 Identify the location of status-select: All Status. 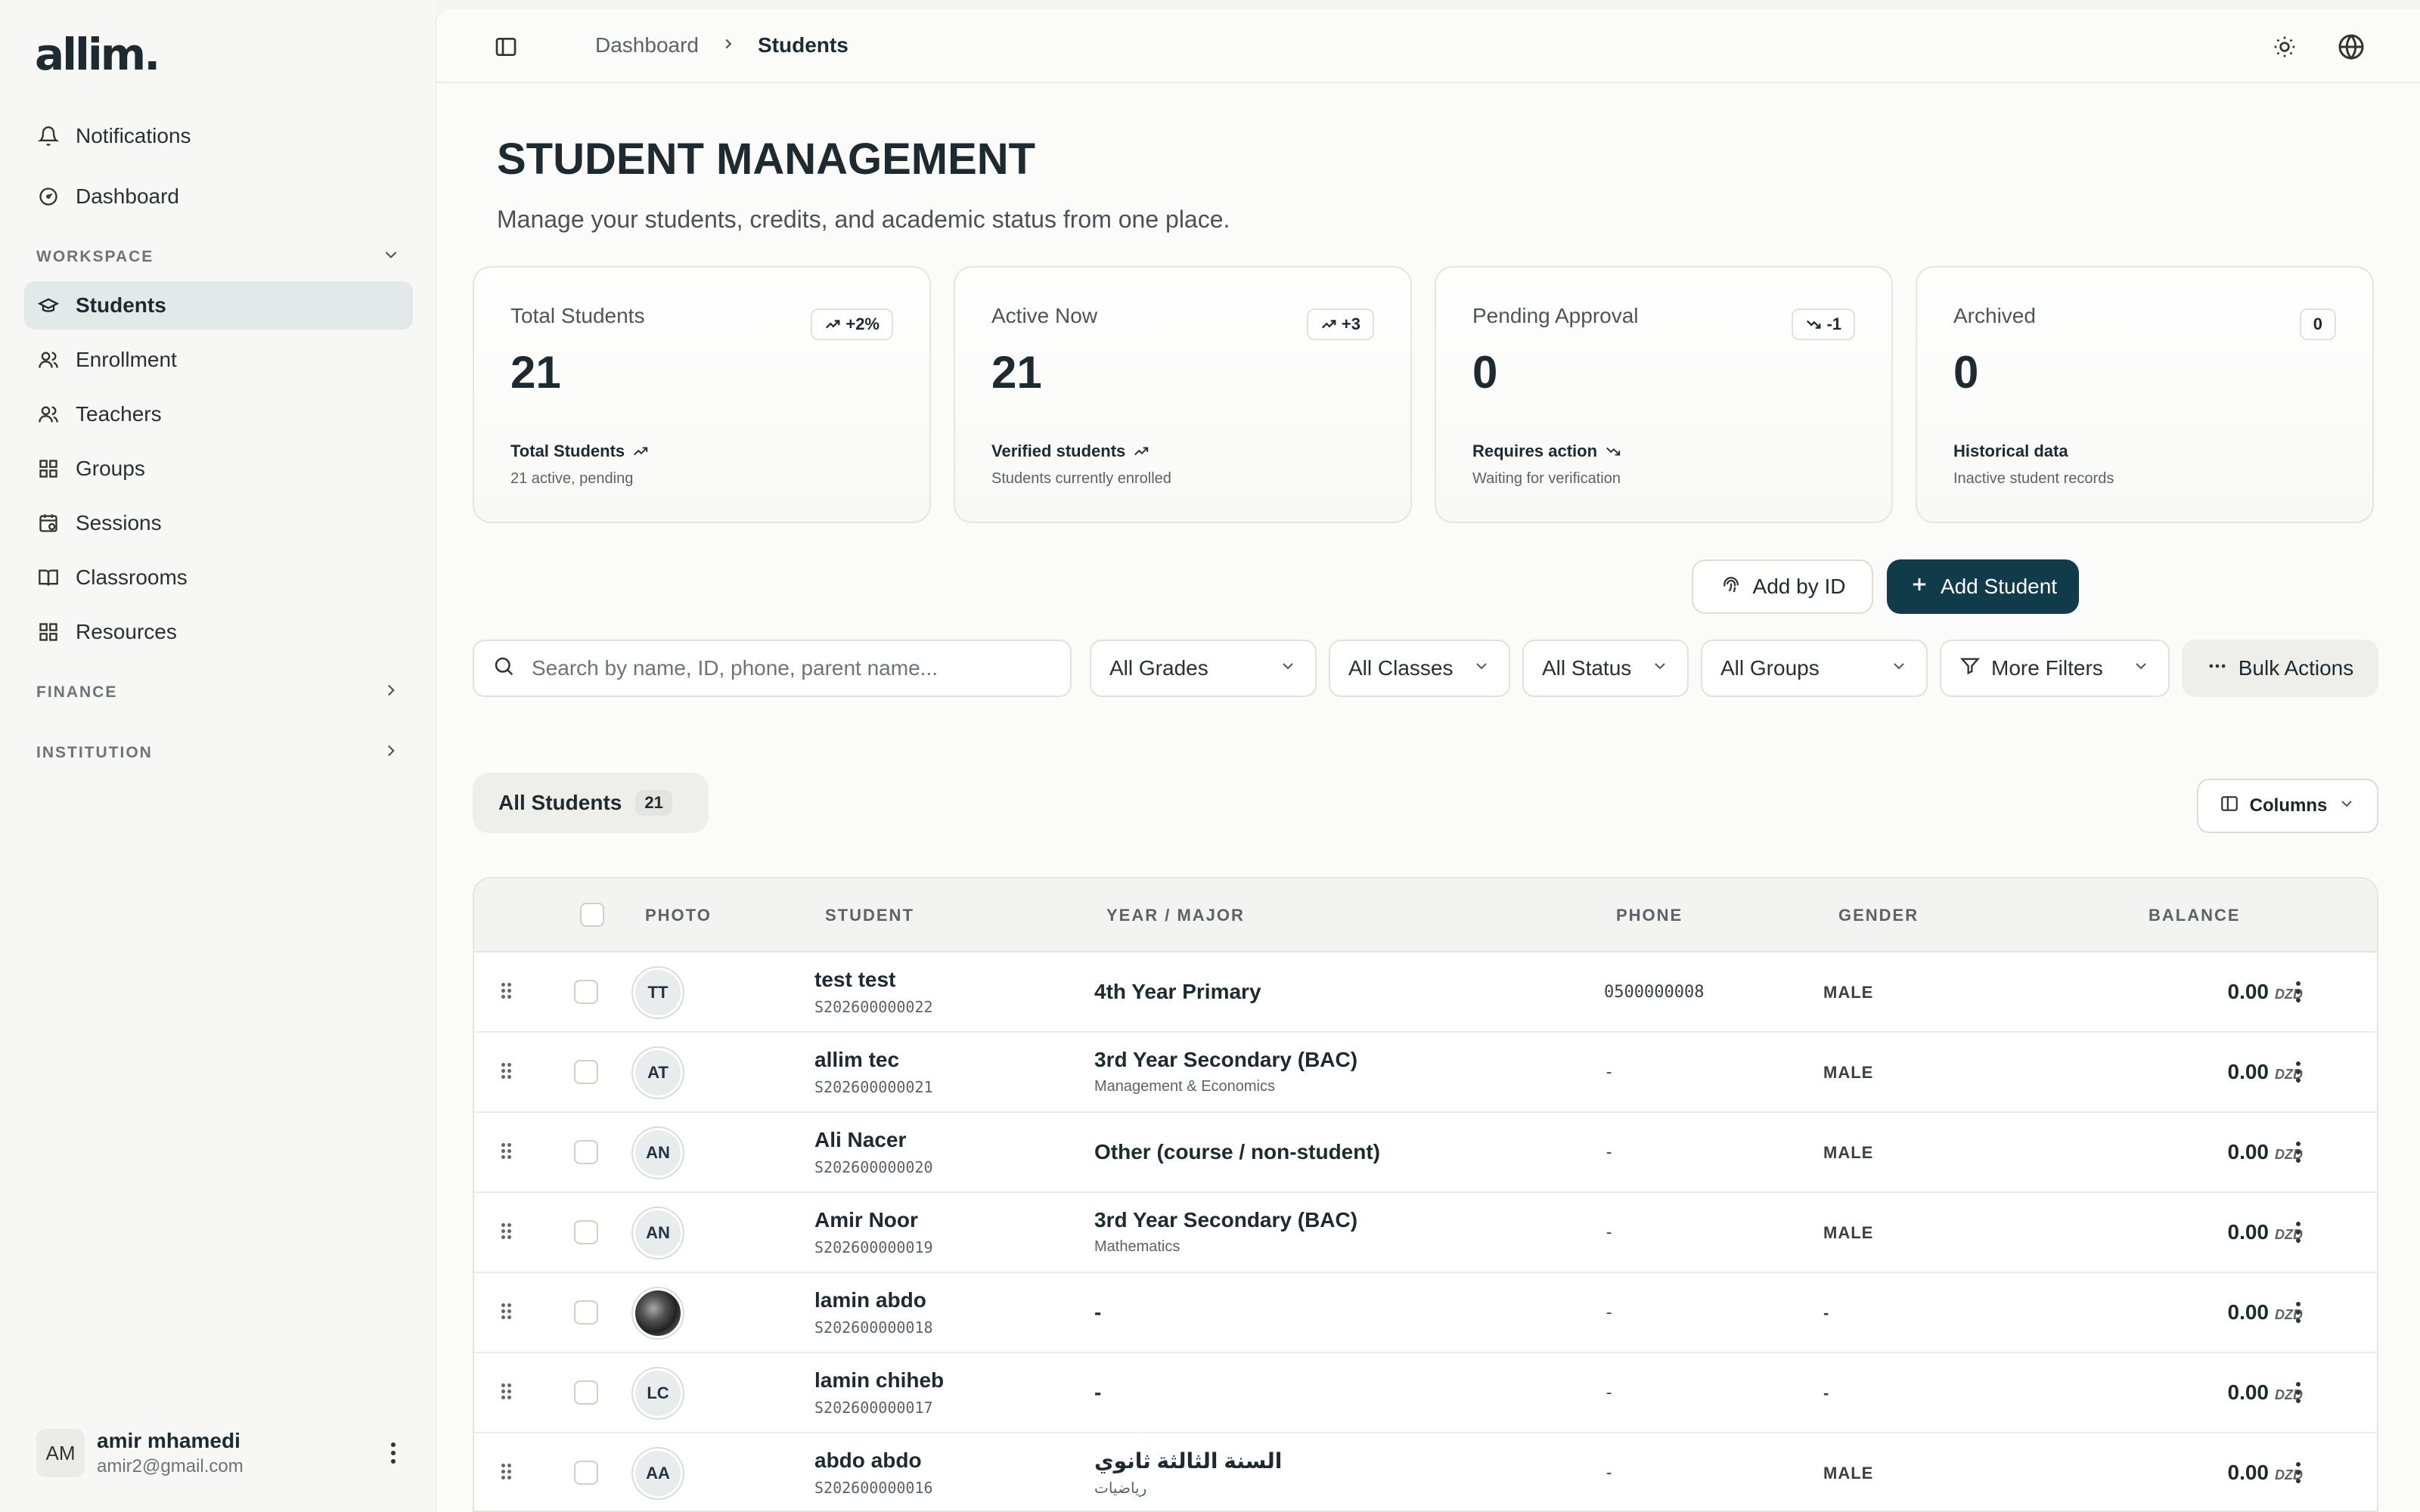
(1605, 668).